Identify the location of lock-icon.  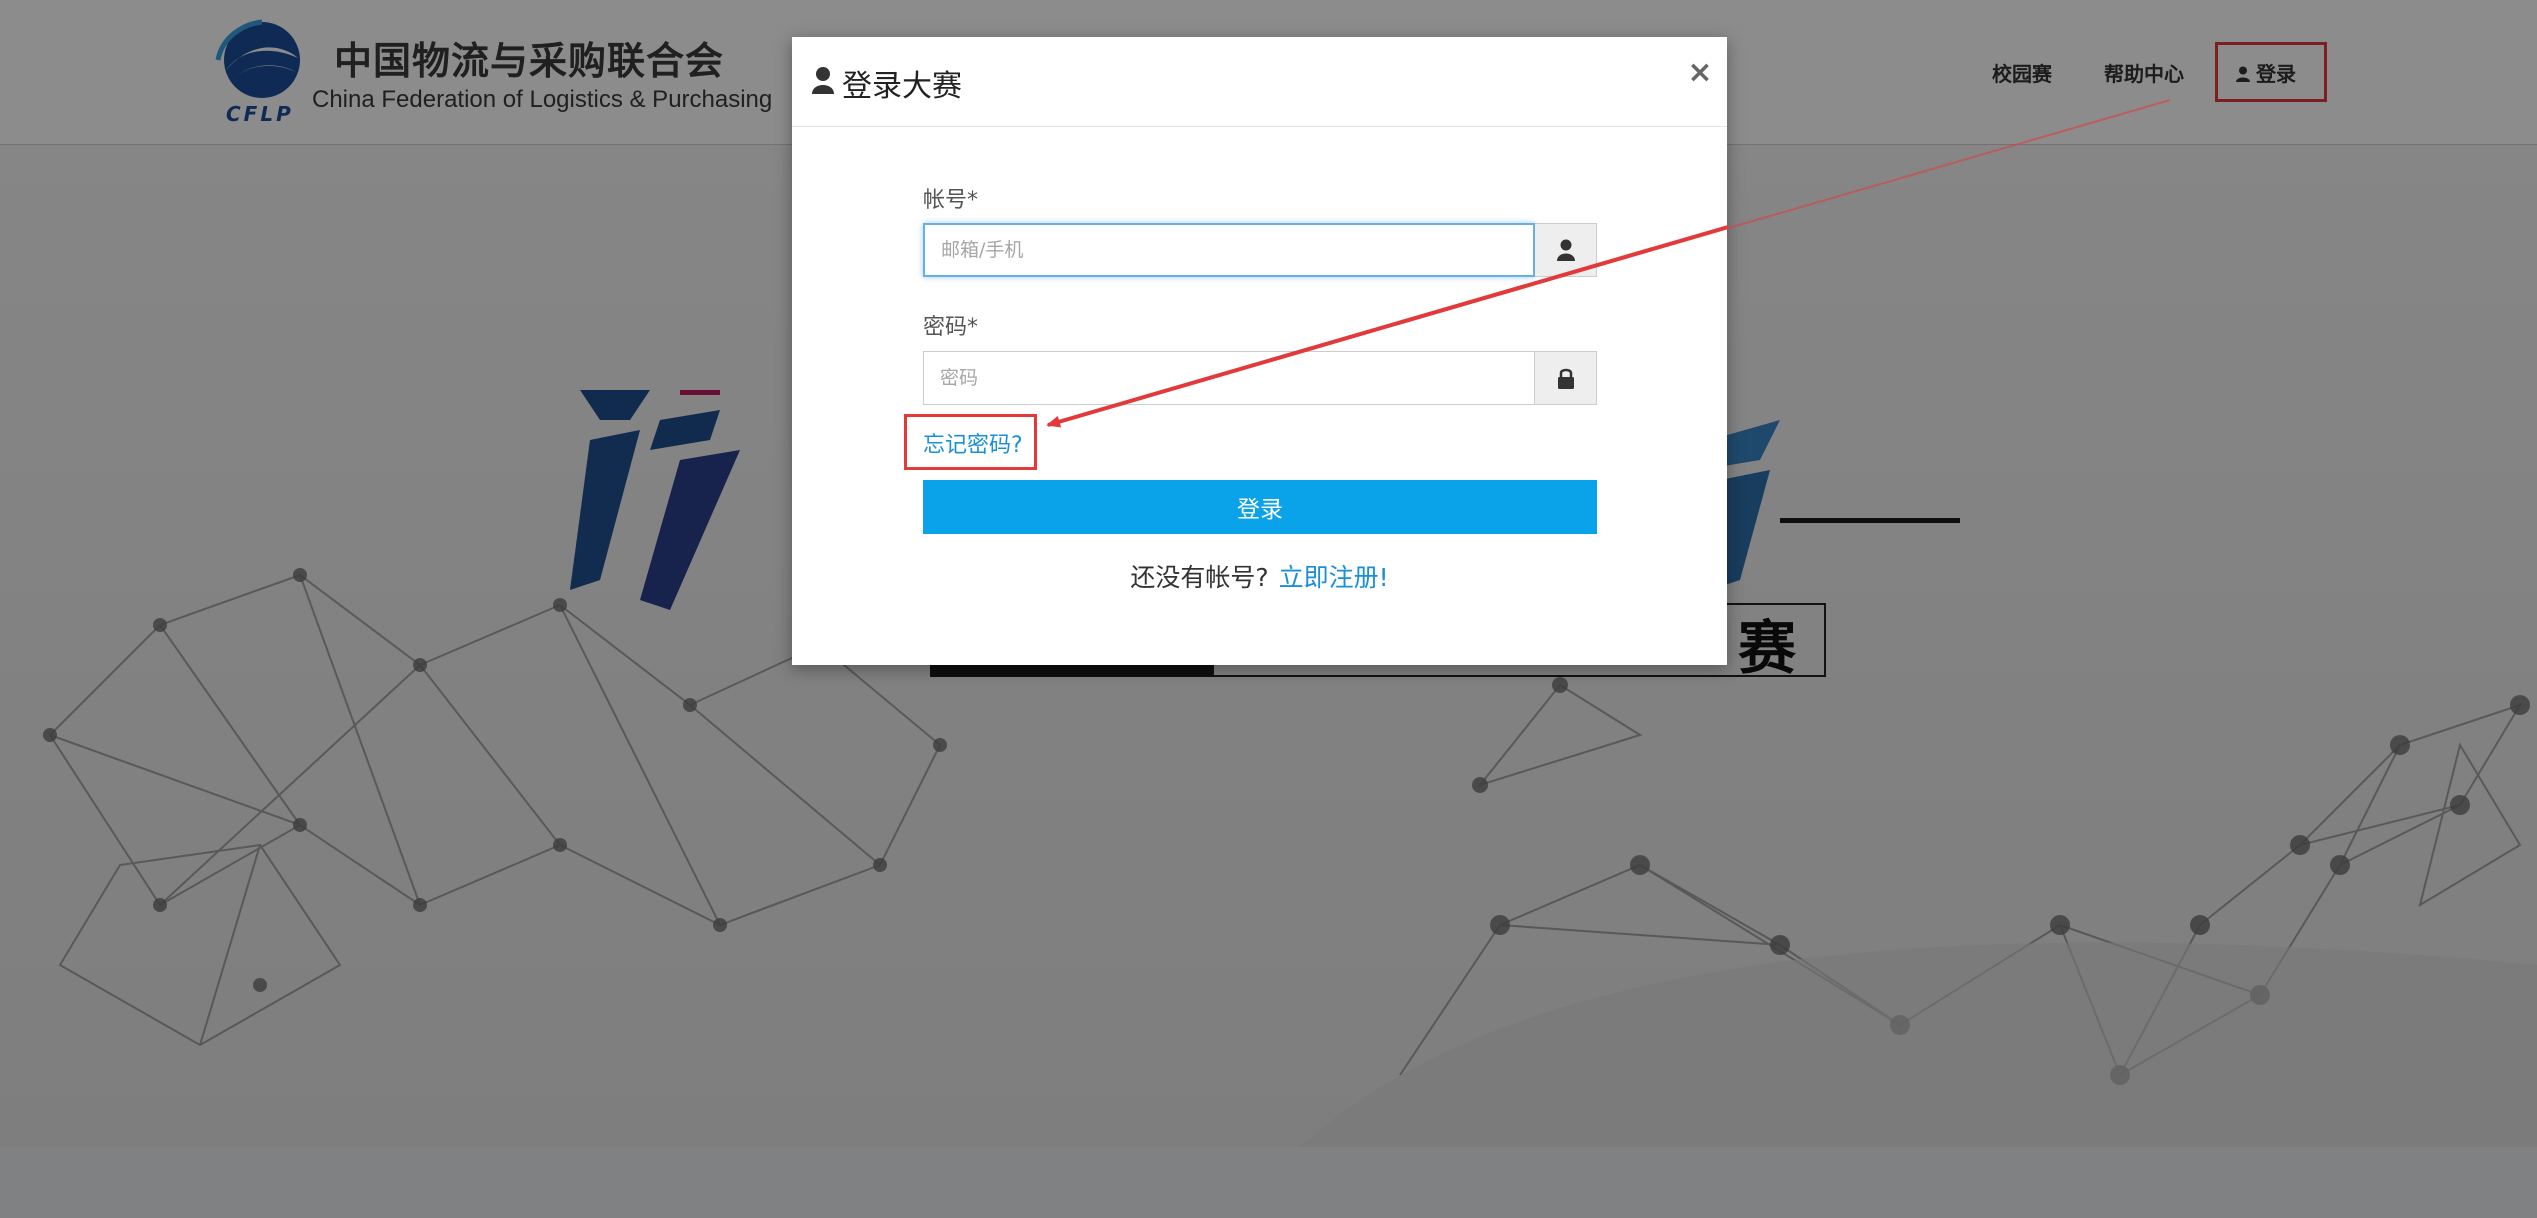
(1566, 378).